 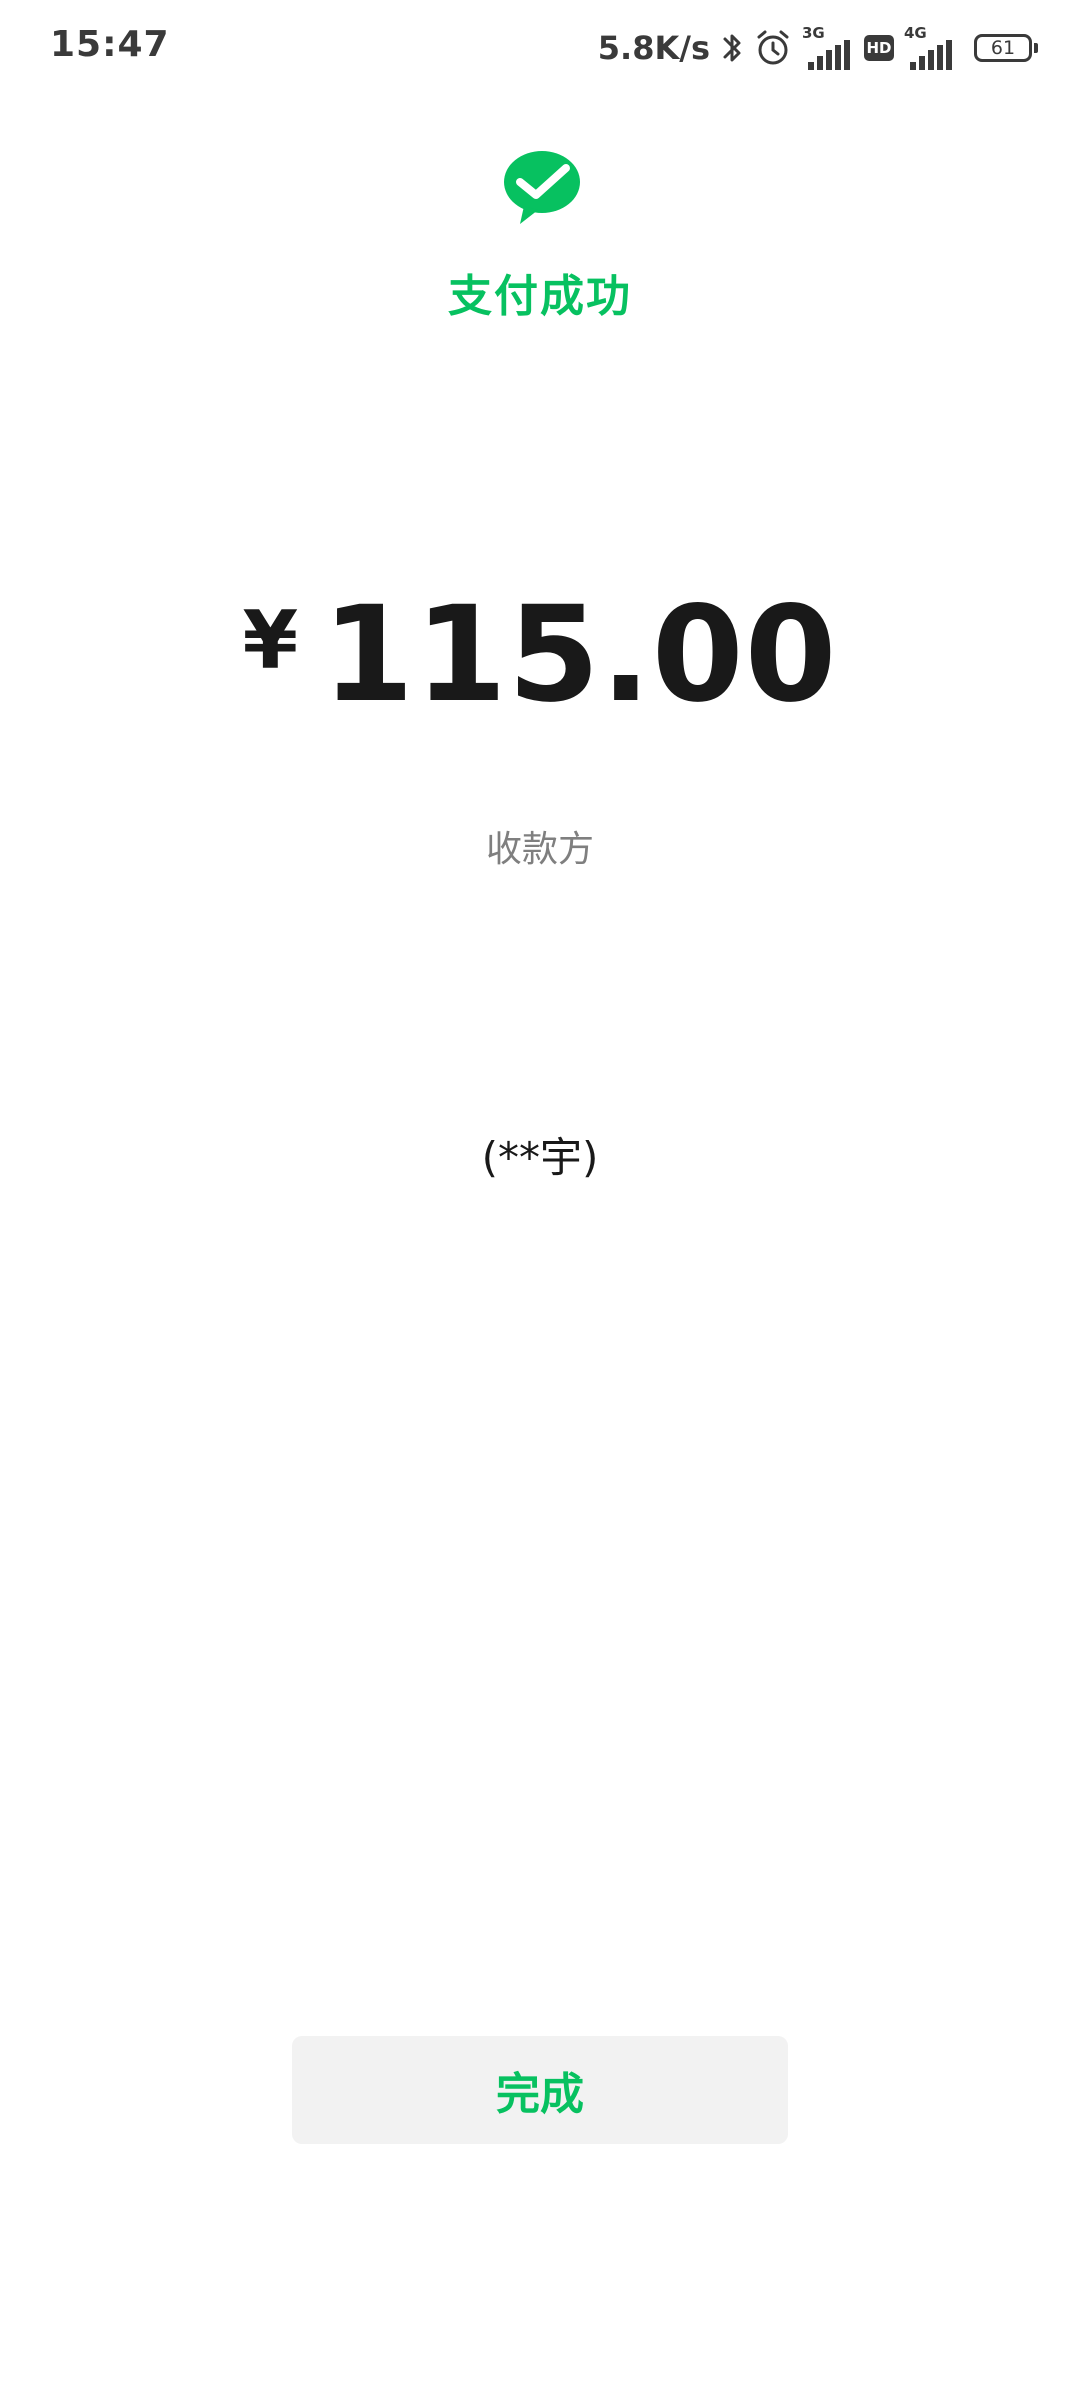 I want to click on network-speed: 5.8K/s, so click(x=653, y=48).